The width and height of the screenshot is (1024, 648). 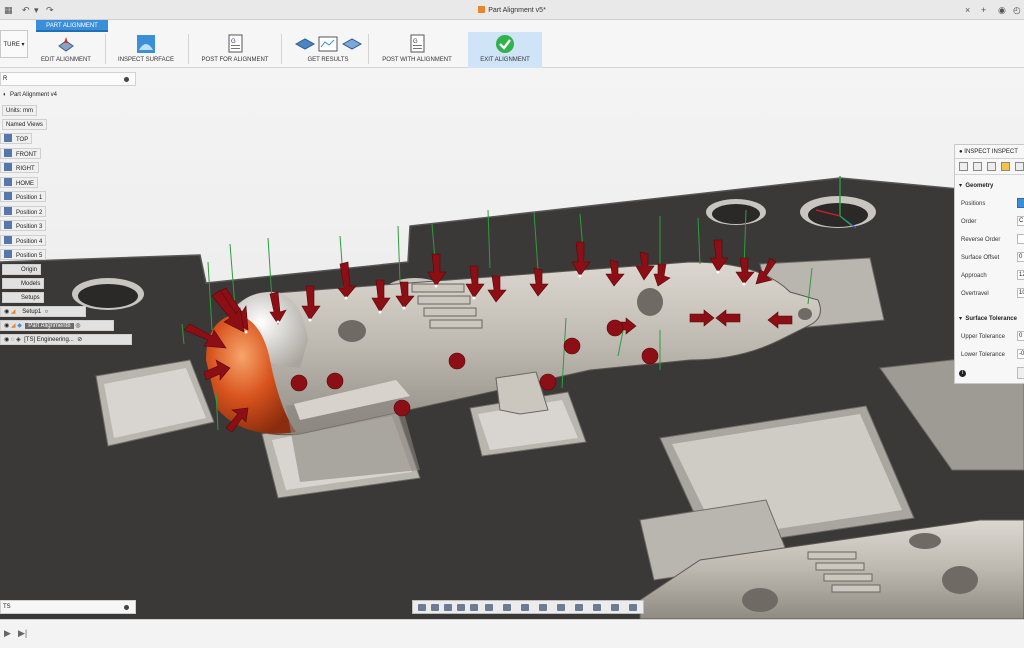 I want to click on order-field: C, so click(x=1020, y=221).